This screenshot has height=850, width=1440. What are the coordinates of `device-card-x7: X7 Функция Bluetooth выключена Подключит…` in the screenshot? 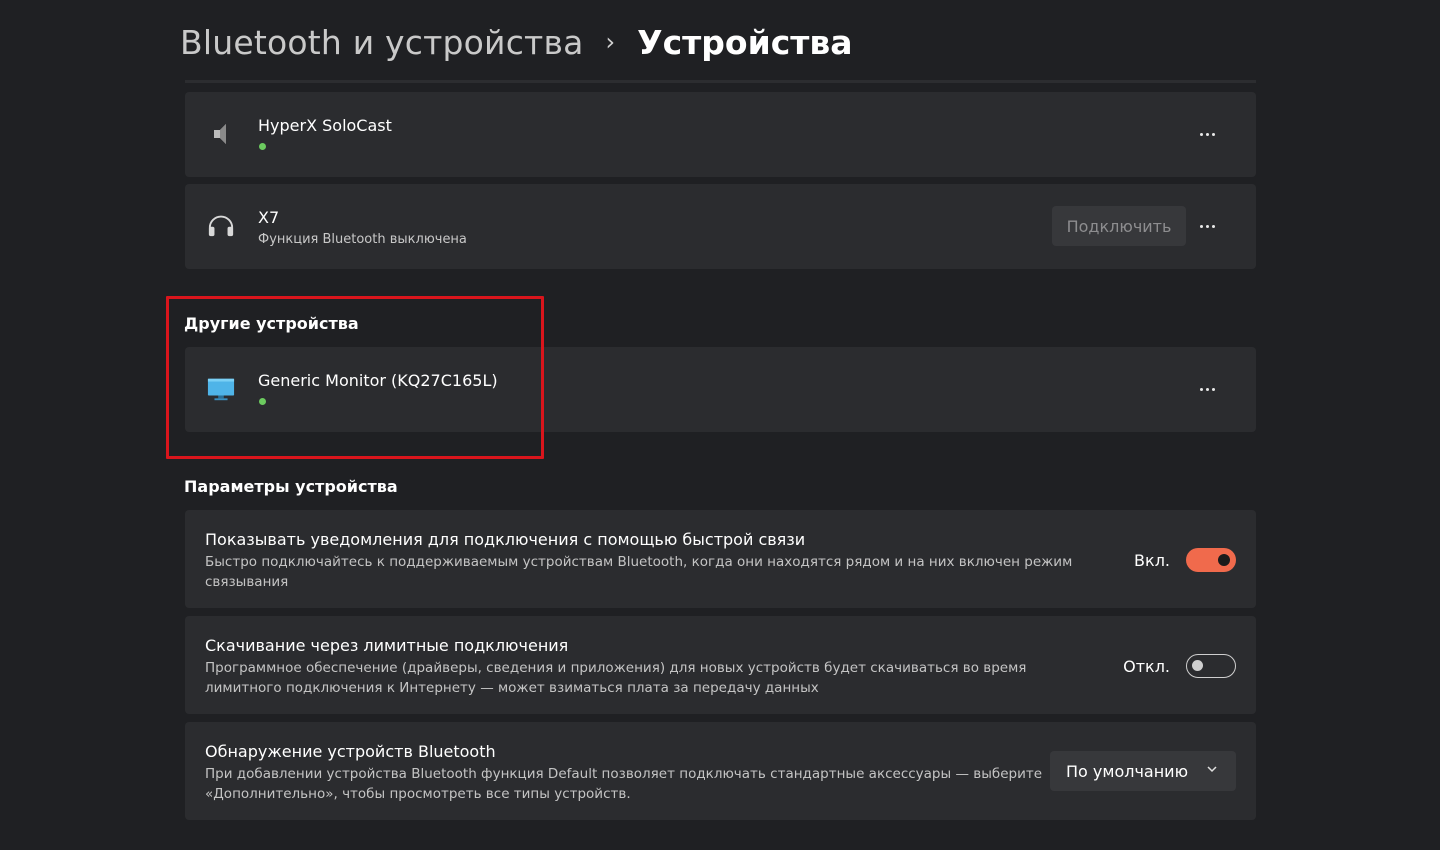 It's located at (720, 226).